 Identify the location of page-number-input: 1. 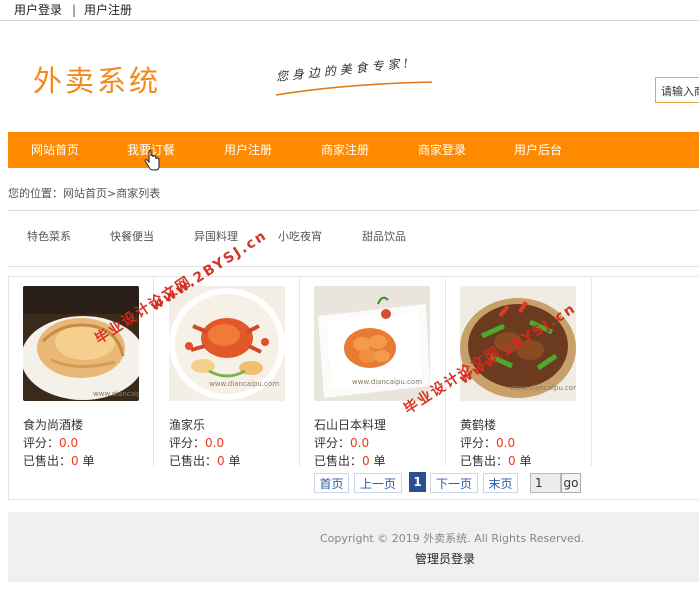
(545, 483).